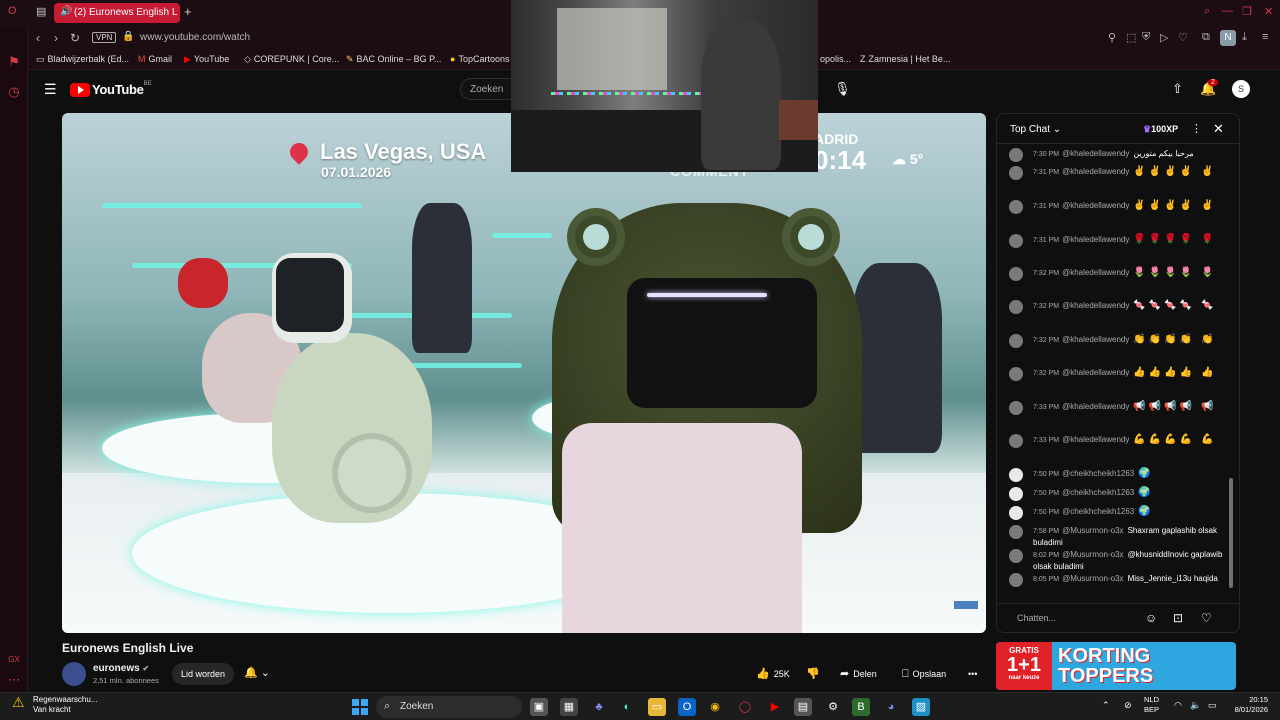  Describe the element at coordinates (195, 37) in the screenshot. I see `url-field: www.youtube.com/watch` at that location.